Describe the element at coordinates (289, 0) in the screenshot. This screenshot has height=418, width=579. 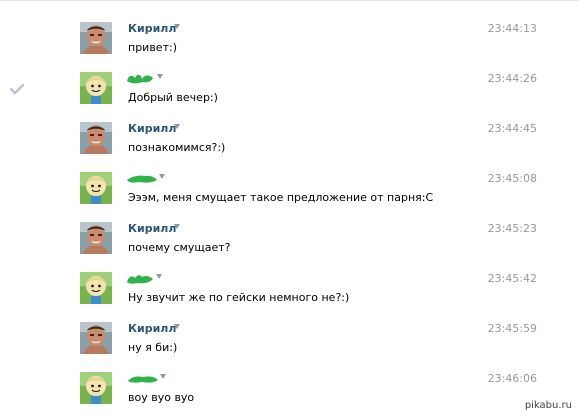
I see `header-divider` at that location.